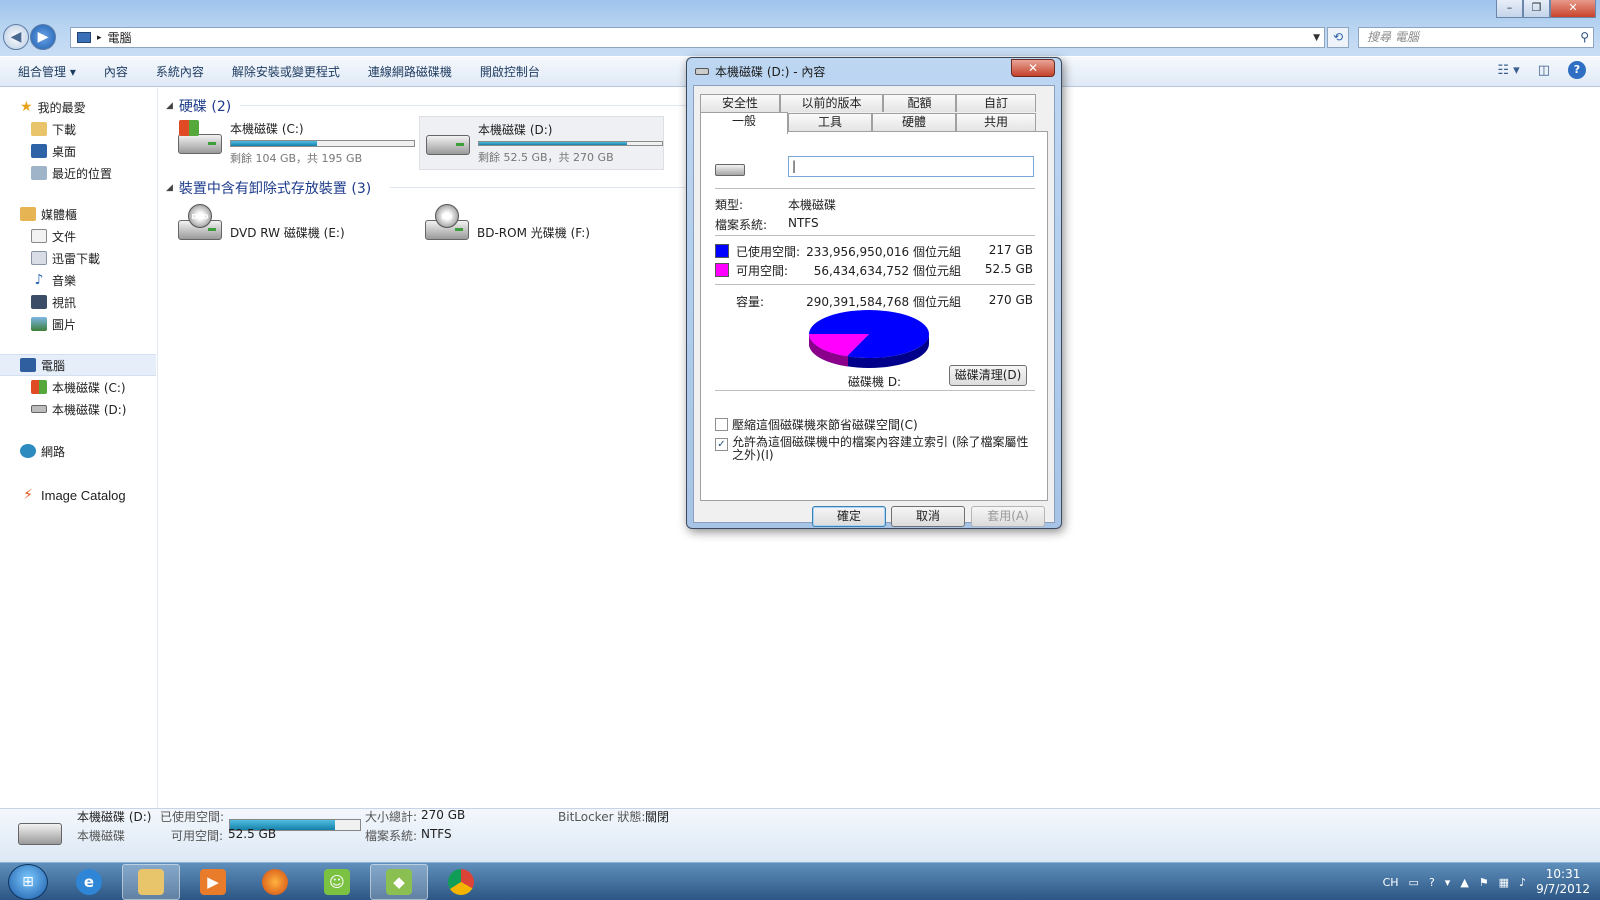 This screenshot has height=900, width=1600. I want to click on taskbar-chrome, so click(461, 882).